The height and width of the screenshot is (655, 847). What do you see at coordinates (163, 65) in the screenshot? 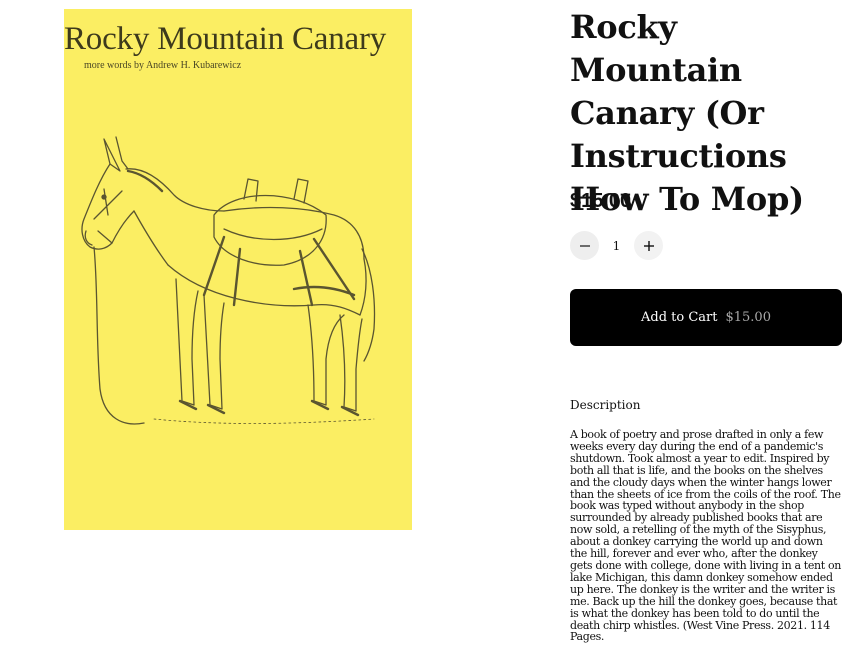
I see `cover-subtitle: more words by Andrew H. Kubarewicz` at bounding box center [163, 65].